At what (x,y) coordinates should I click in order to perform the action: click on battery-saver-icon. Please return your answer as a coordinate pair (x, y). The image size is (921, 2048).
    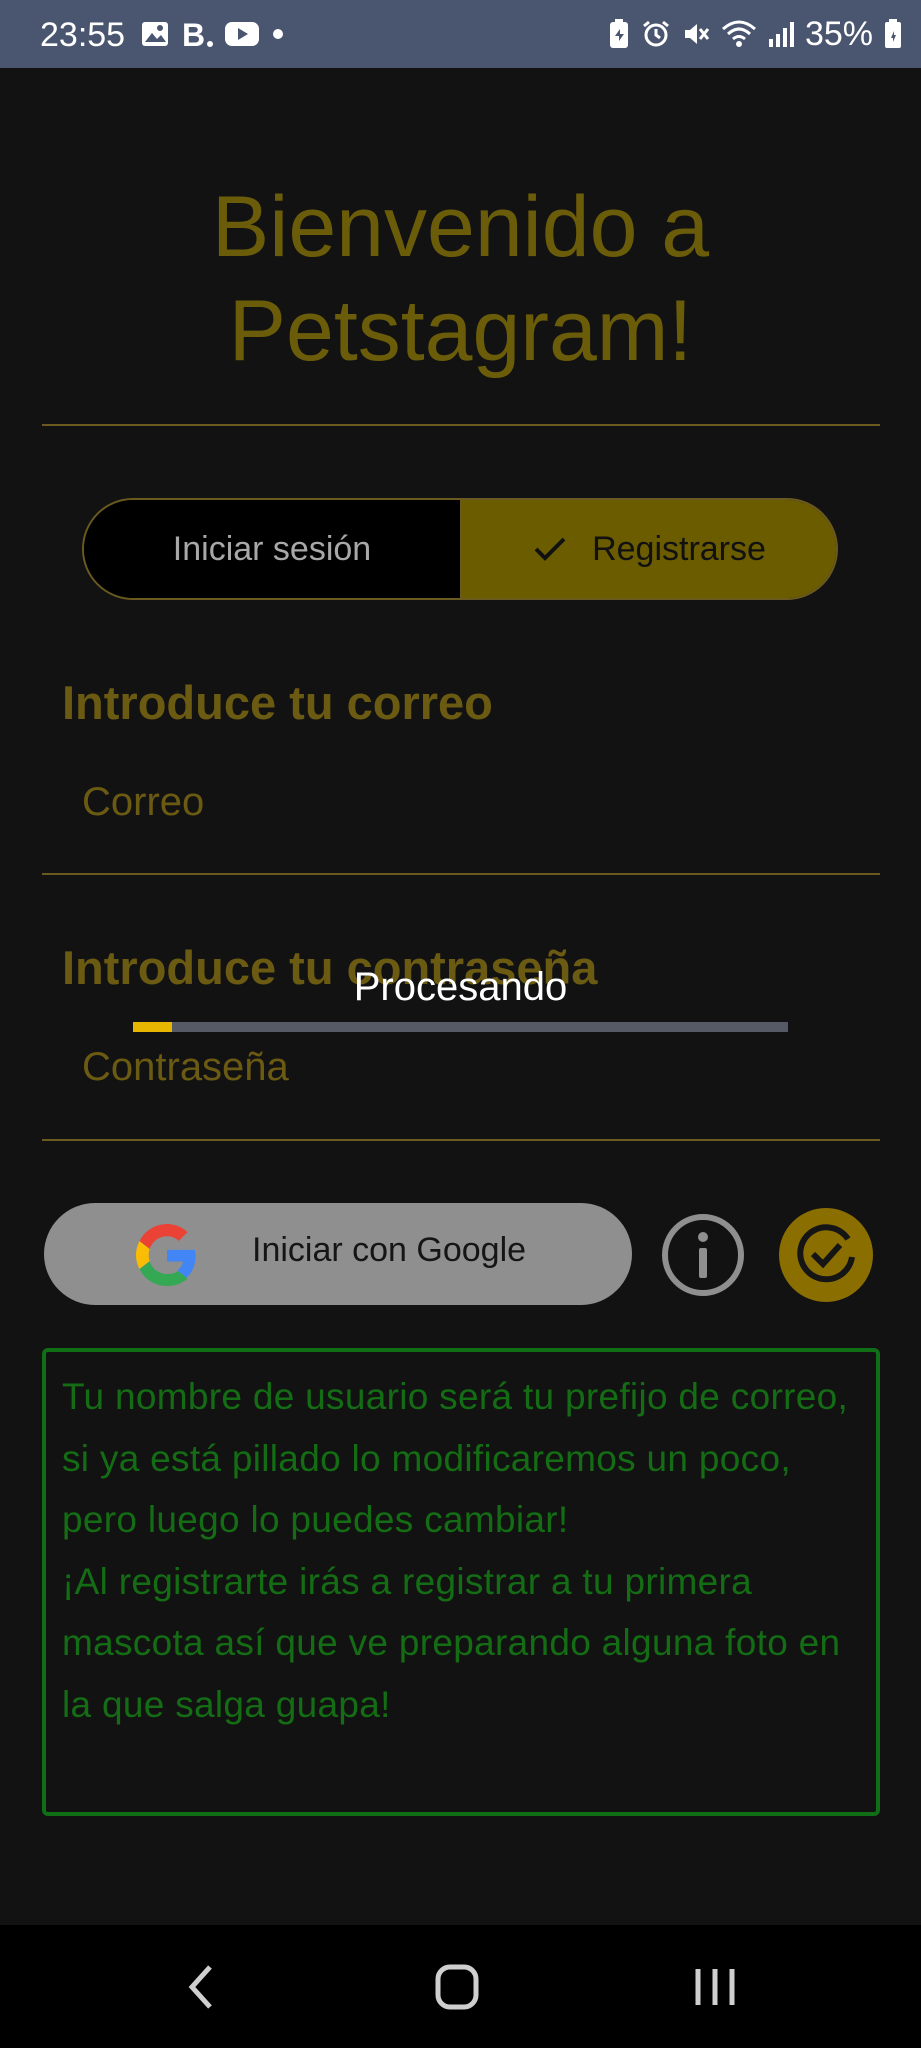
    Looking at the image, I should click on (618, 33).